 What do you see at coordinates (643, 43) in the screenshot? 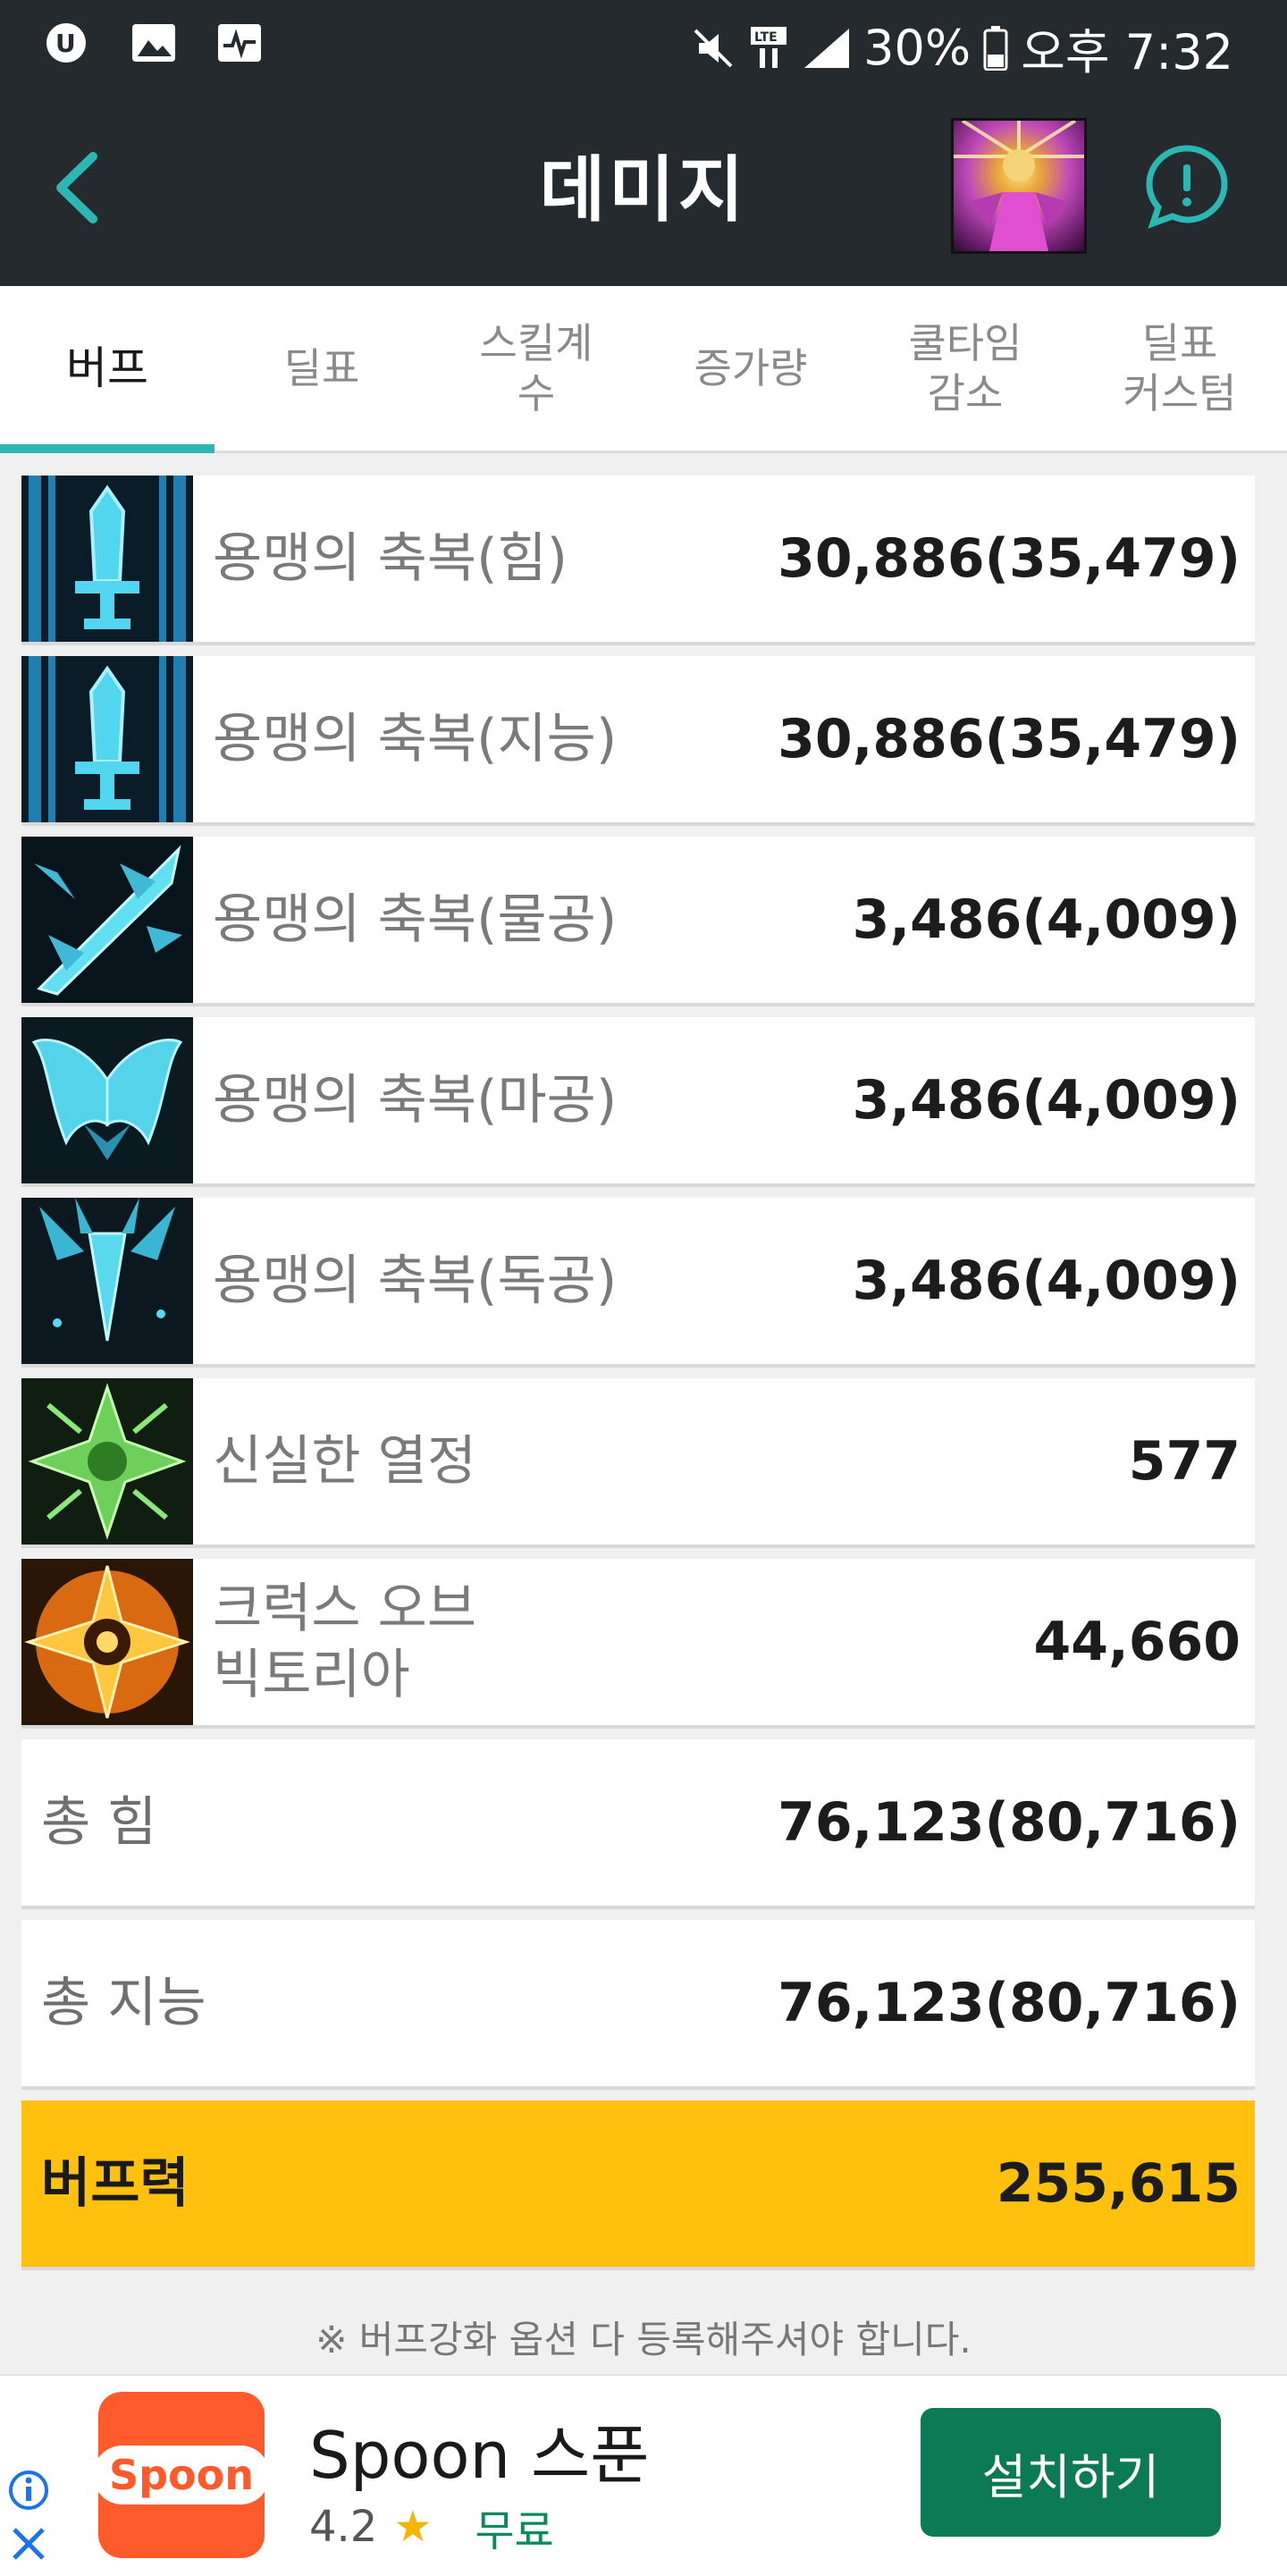
I see `status-bar: U LTE 30% 오후 7:32` at bounding box center [643, 43].